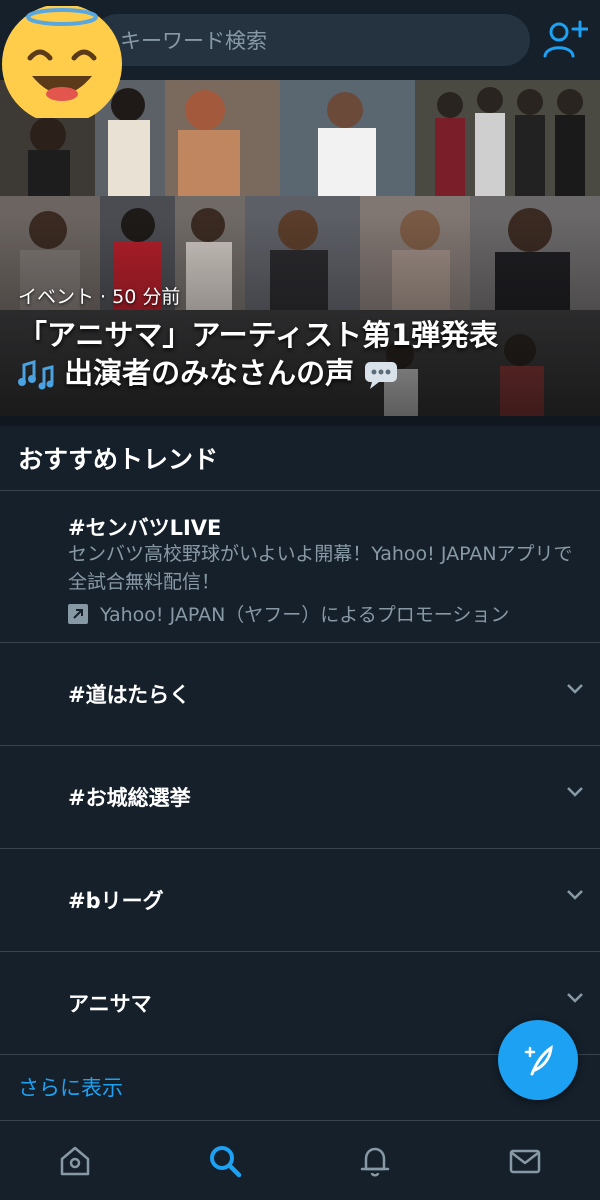 This screenshot has height=1200, width=600. I want to click on trend-label: #お城総選挙, so click(129, 797).